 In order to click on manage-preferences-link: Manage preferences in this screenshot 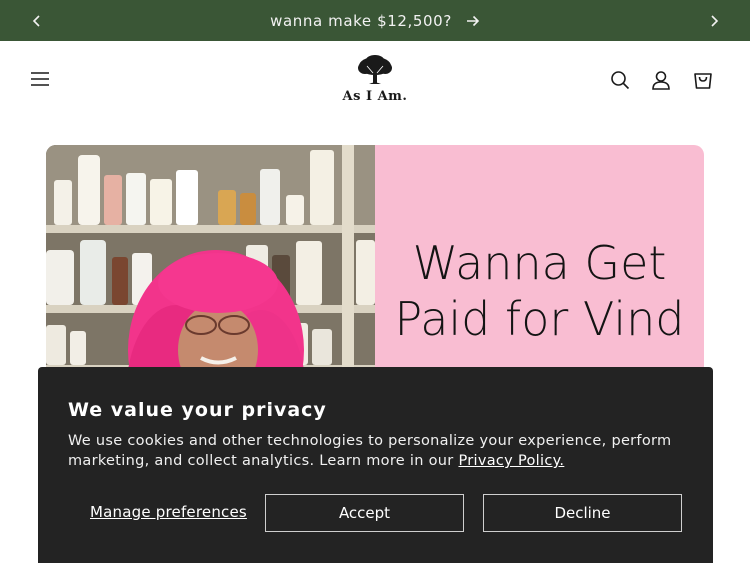, I will do `click(168, 512)`.